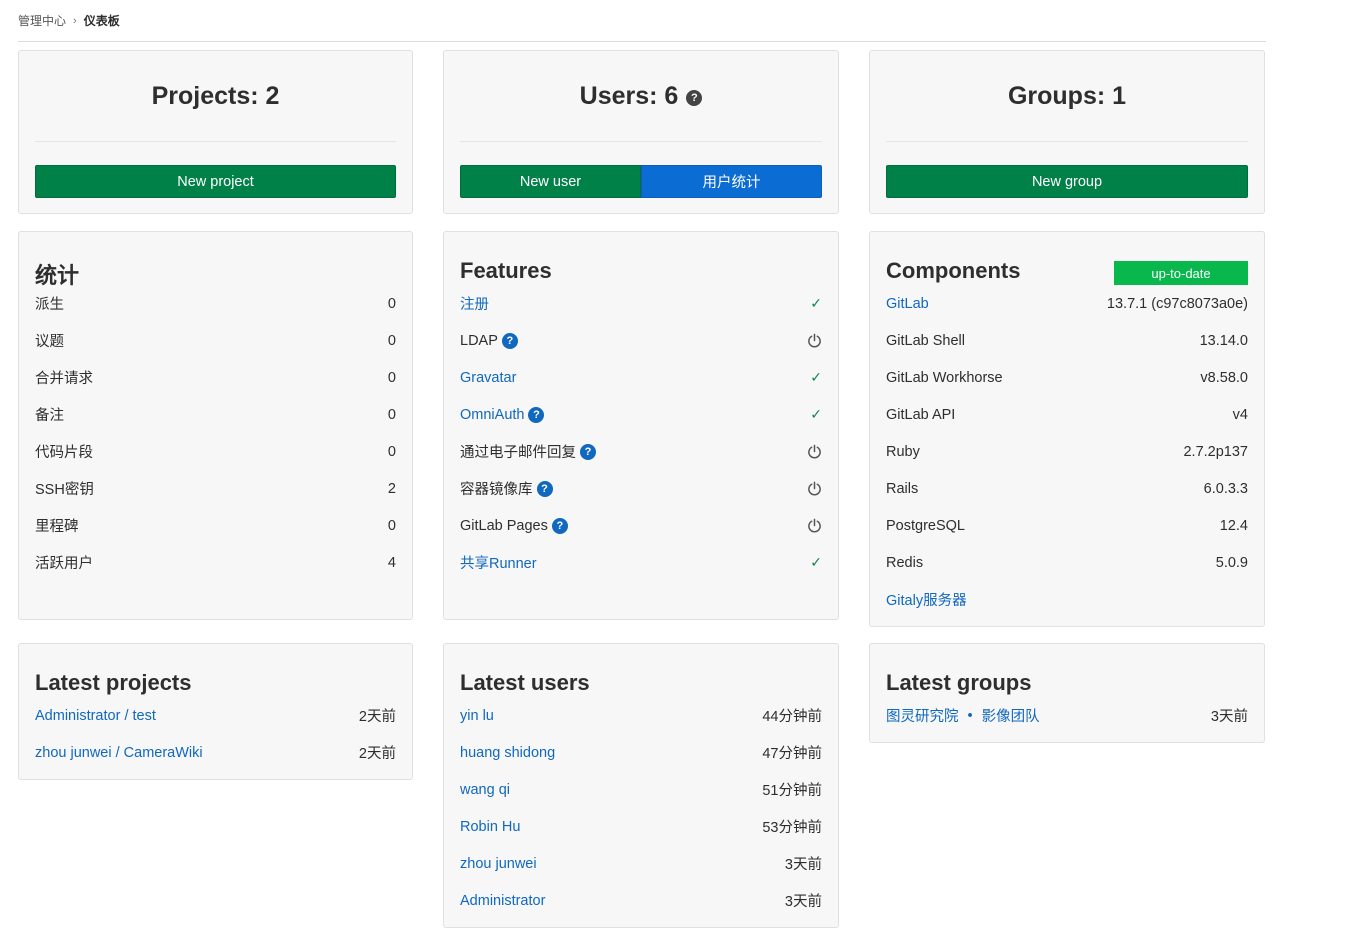 This screenshot has width=1354, height=935. What do you see at coordinates (474, 303) in the screenshot?
I see `feature-link-sign-up: 注册` at bounding box center [474, 303].